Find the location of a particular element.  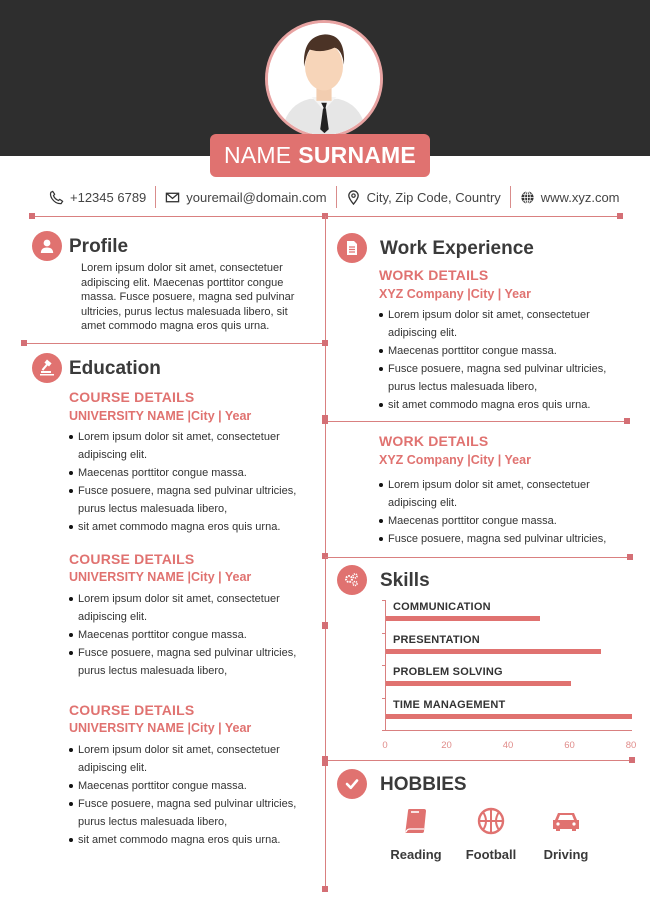

profile-photo is located at coordinates (324, 79).